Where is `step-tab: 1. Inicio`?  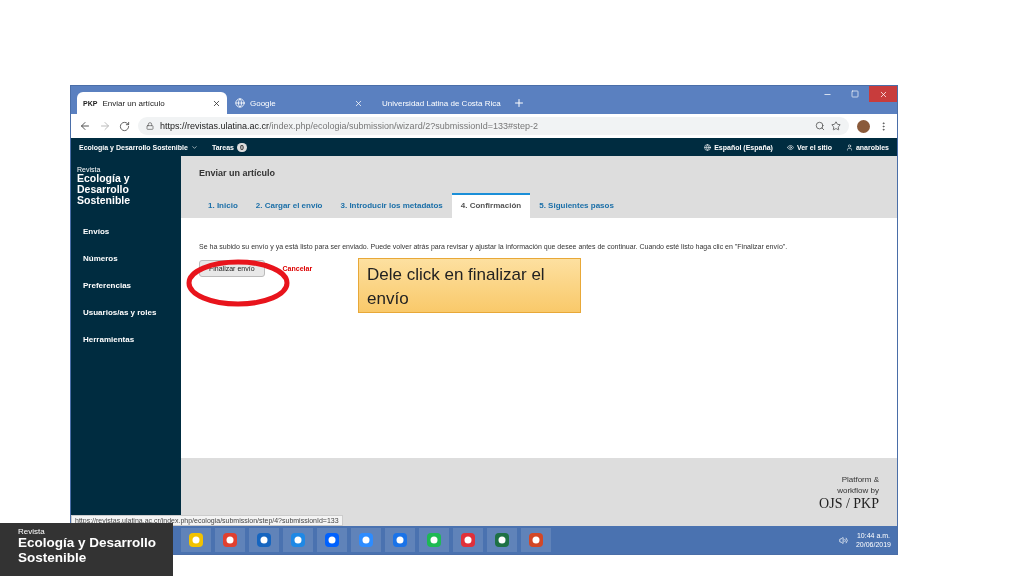
step-tab: 1. Inicio is located at coordinates (223, 205).